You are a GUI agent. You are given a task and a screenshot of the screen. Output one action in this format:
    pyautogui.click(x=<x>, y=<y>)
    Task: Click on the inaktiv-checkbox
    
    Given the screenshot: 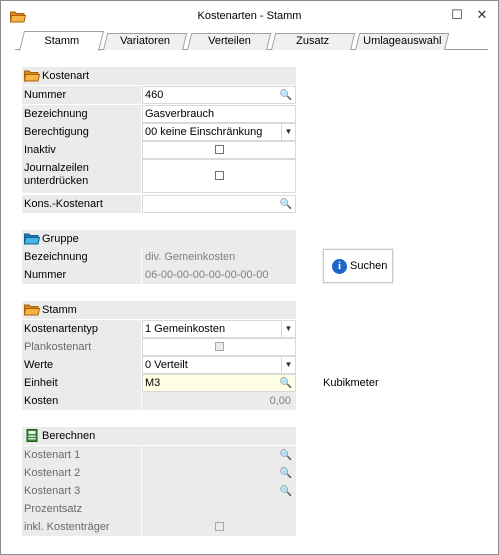 What is the action you would take?
    pyautogui.click(x=219, y=149)
    